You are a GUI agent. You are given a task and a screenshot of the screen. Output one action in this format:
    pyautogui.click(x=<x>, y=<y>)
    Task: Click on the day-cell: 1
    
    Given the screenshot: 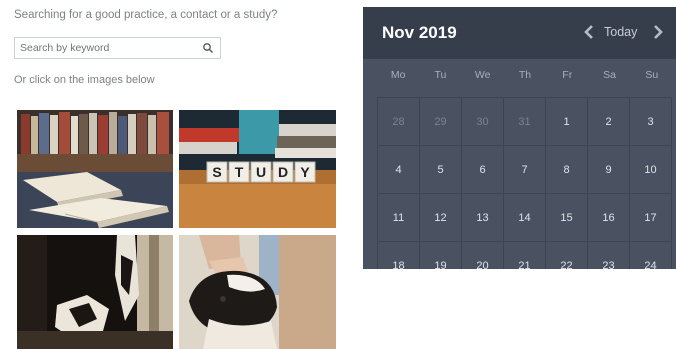 What is the action you would take?
    pyautogui.click(x=567, y=122)
    